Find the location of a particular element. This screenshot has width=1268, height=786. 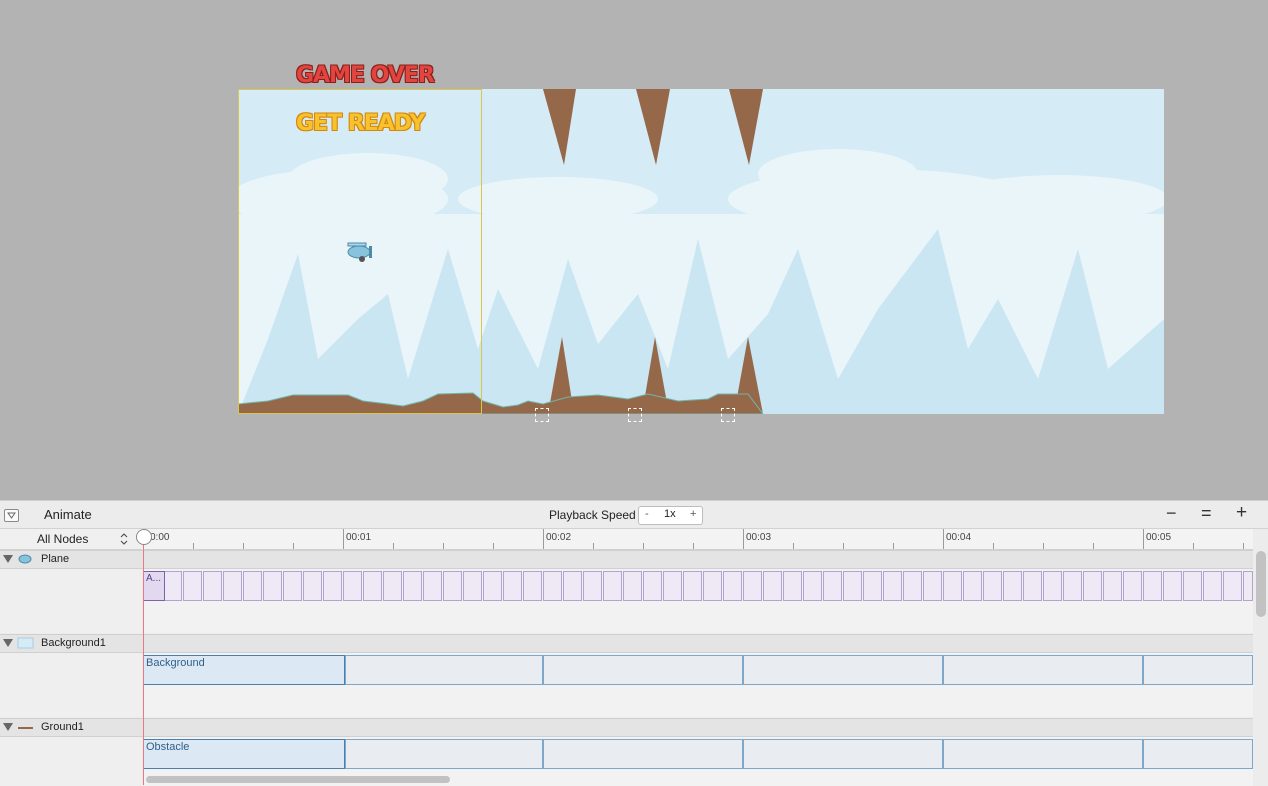

node-row-plane: Plane is located at coordinates (626, 559).